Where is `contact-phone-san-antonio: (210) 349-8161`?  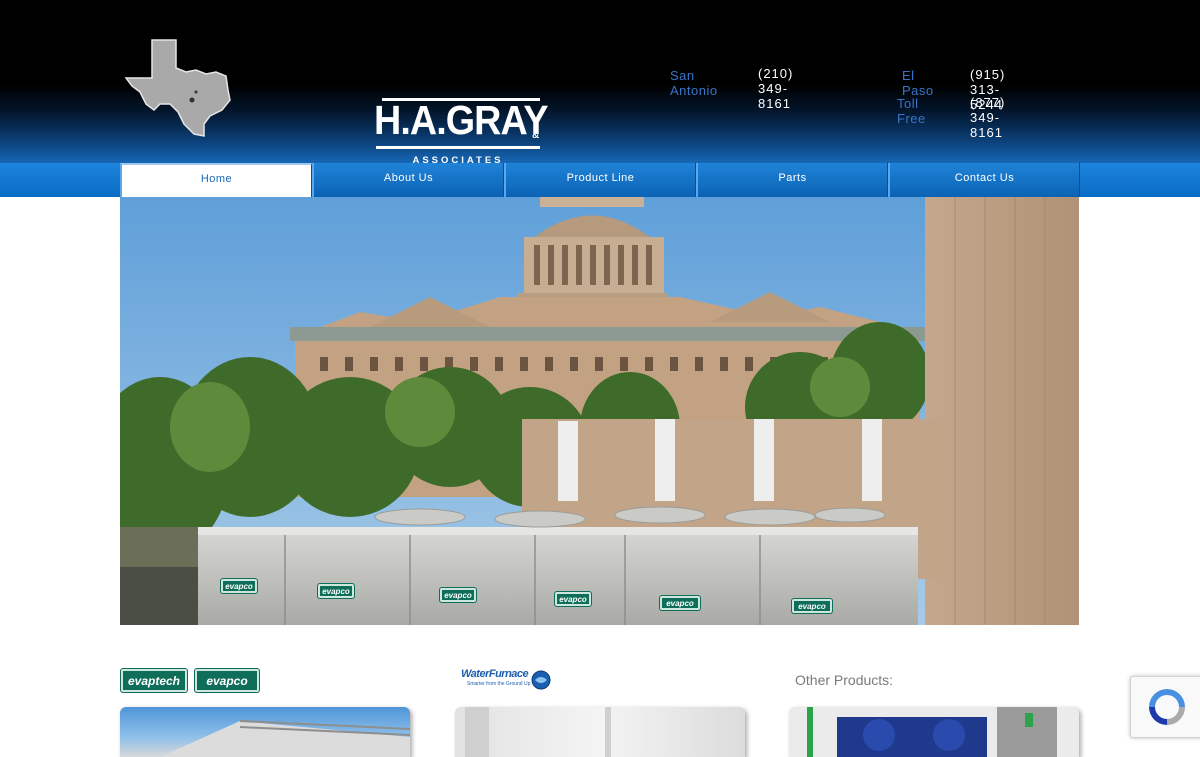 contact-phone-san-antonio: (210) 349-8161 is located at coordinates (775, 88).